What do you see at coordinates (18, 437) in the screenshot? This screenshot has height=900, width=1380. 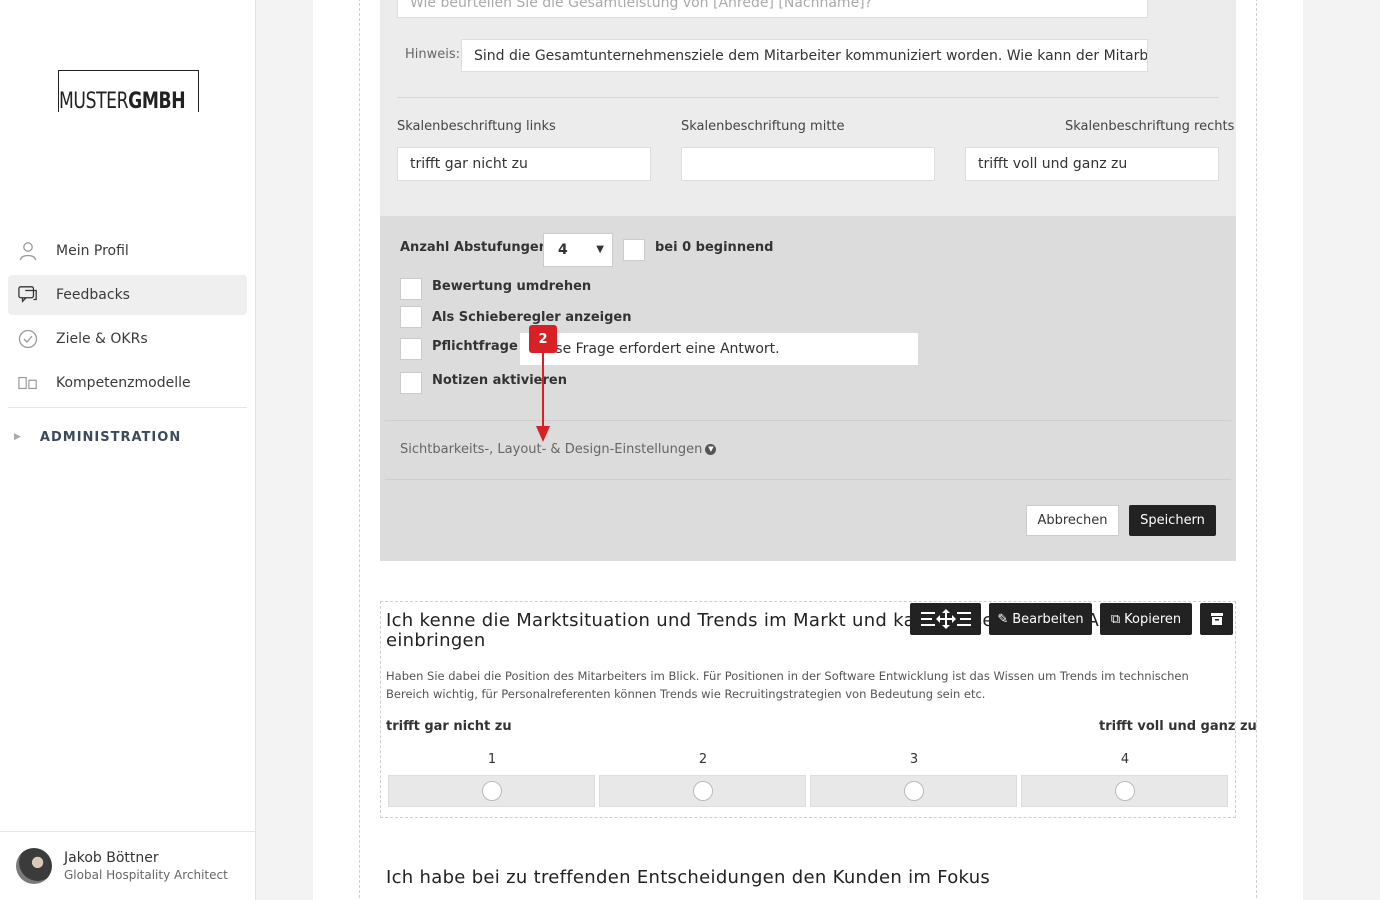 I see `caret-right-icon: ▶` at bounding box center [18, 437].